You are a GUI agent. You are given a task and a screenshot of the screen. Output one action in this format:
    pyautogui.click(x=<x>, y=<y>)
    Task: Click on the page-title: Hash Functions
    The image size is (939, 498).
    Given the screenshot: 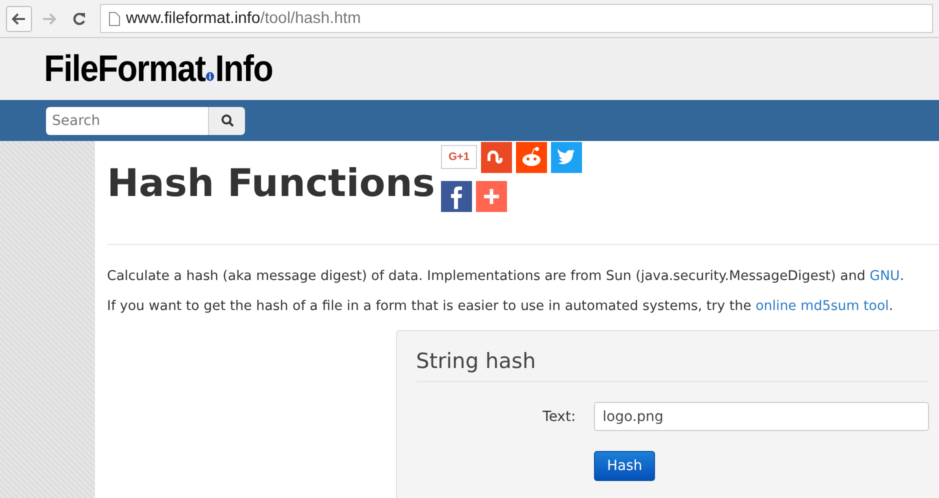 What is the action you would take?
    pyautogui.click(x=271, y=183)
    